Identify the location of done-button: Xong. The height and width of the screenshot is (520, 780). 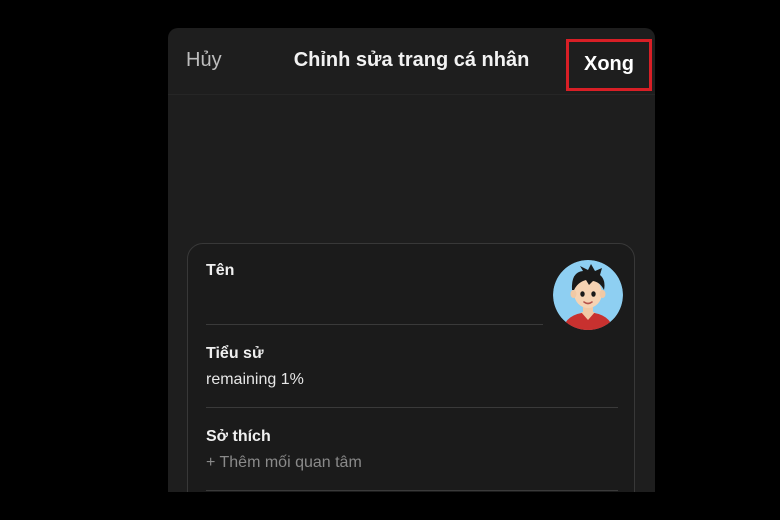
(609, 65).